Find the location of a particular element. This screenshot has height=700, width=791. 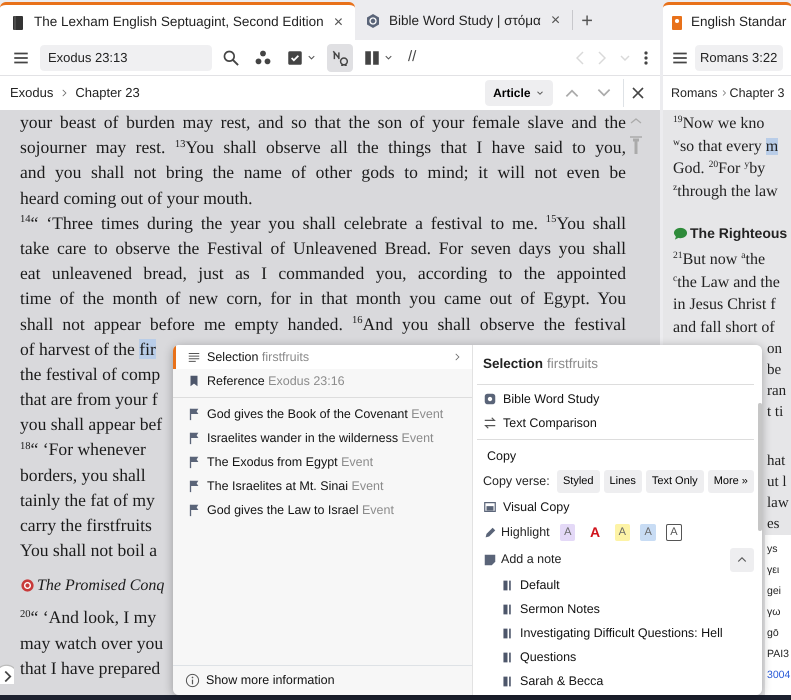

text-fragment: ran is located at coordinates (776, 391).